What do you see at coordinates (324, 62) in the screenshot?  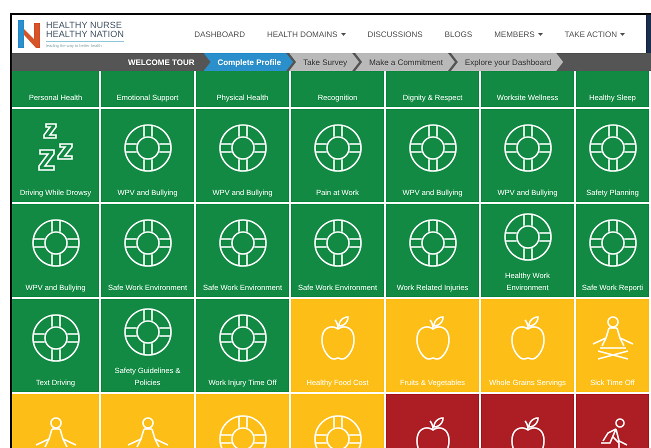 I see `tour-step: Take Survey` at bounding box center [324, 62].